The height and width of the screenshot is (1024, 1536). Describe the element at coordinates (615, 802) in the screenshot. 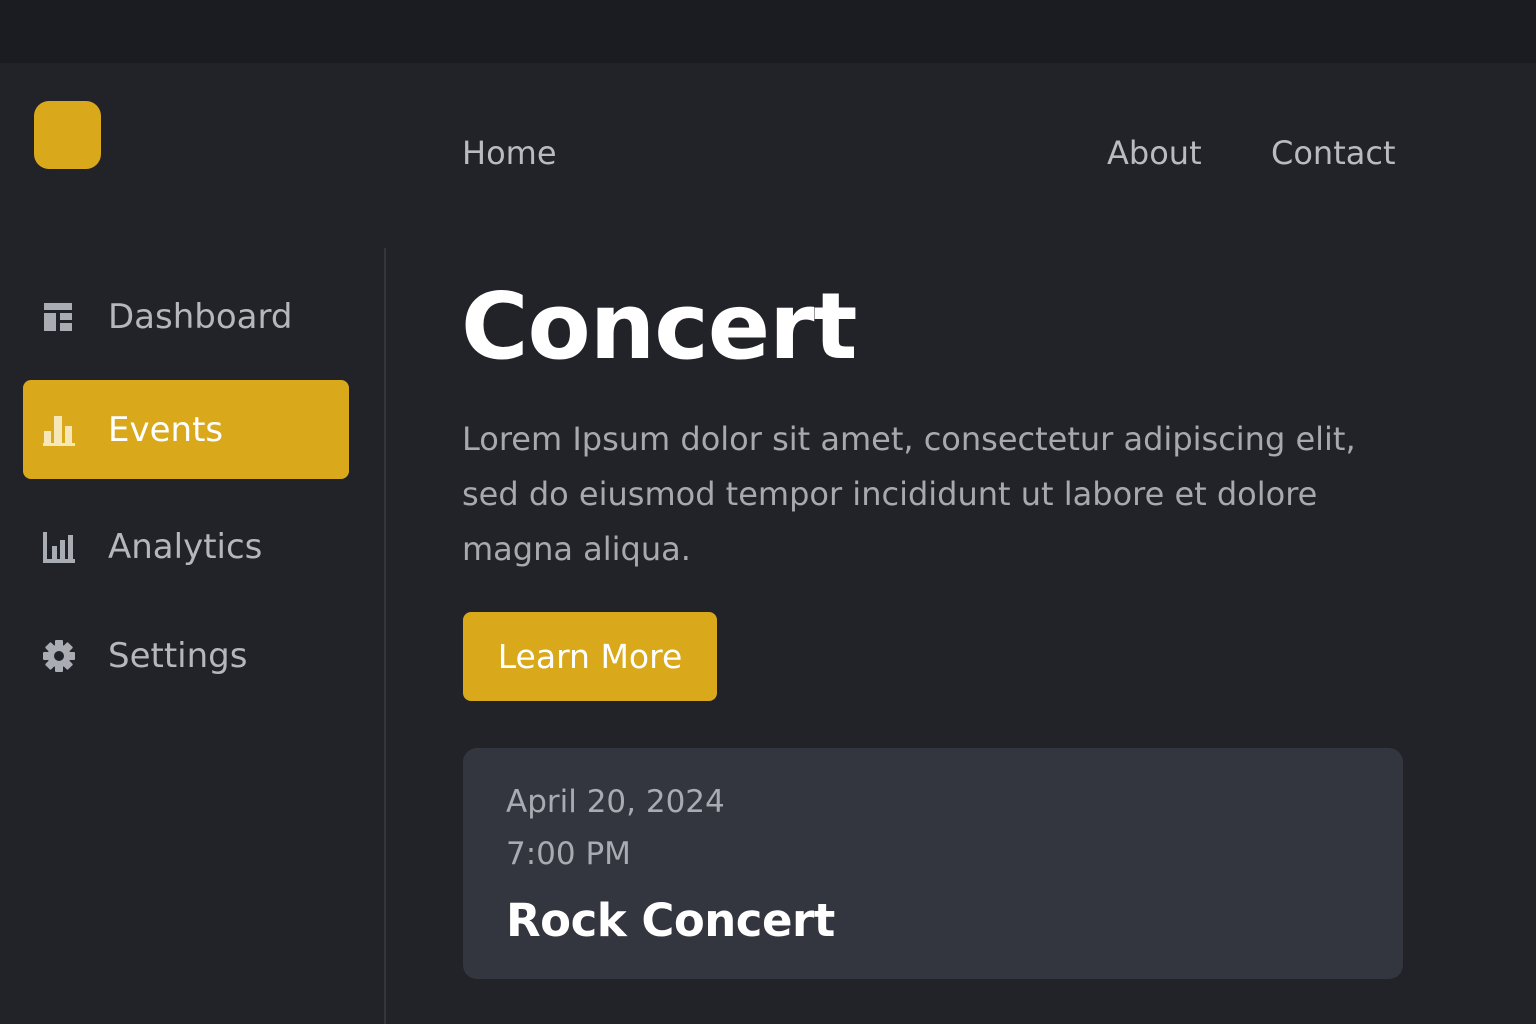

I see `event-date: April 20, 2024` at that location.